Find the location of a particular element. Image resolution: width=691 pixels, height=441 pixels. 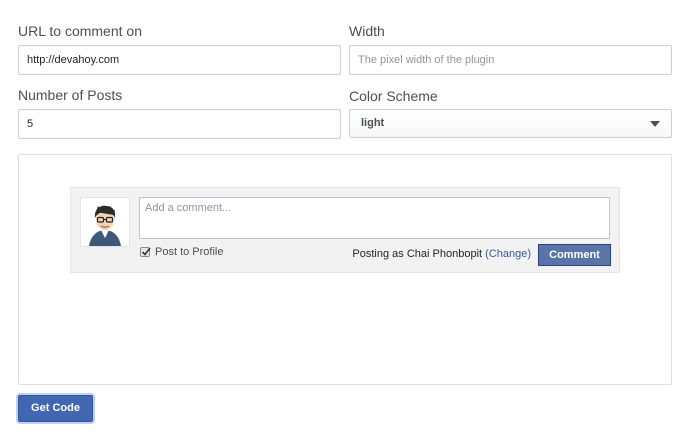

post-to-profile-checkbox is located at coordinates (145, 252).